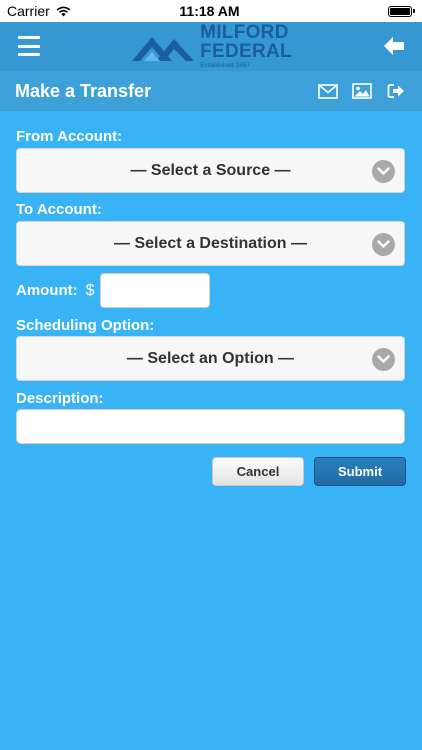  I want to click on back-arrow-icon, so click(394, 46).